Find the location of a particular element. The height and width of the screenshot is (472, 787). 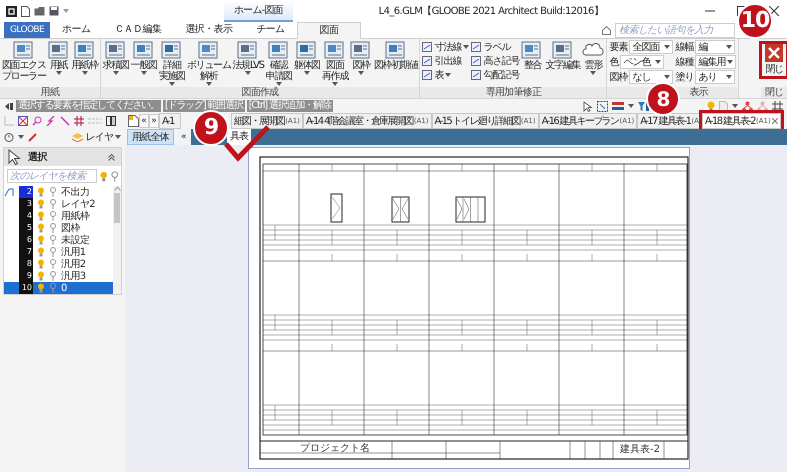

ribbon-button: 文字編集 is located at coordinates (563, 55).